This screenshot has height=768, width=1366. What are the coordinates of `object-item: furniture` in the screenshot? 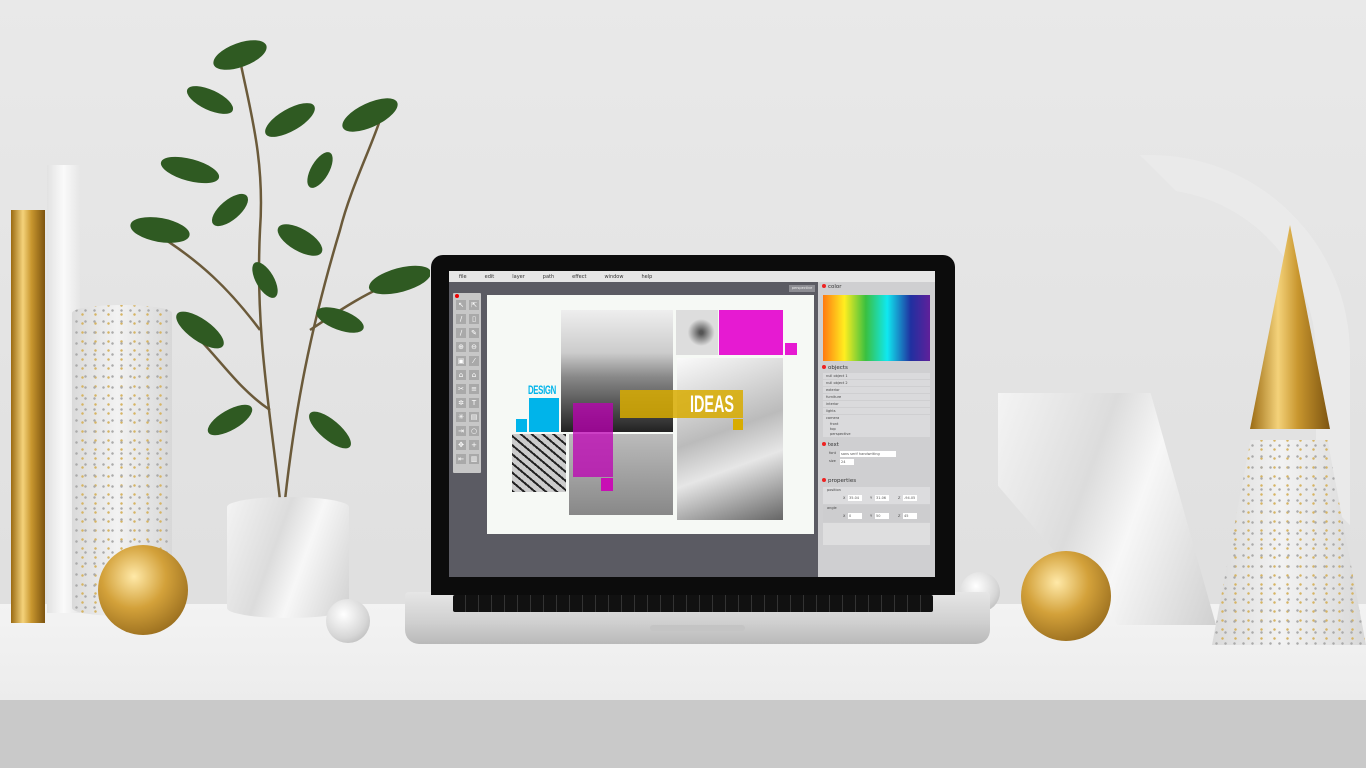 It's located at (876, 397).